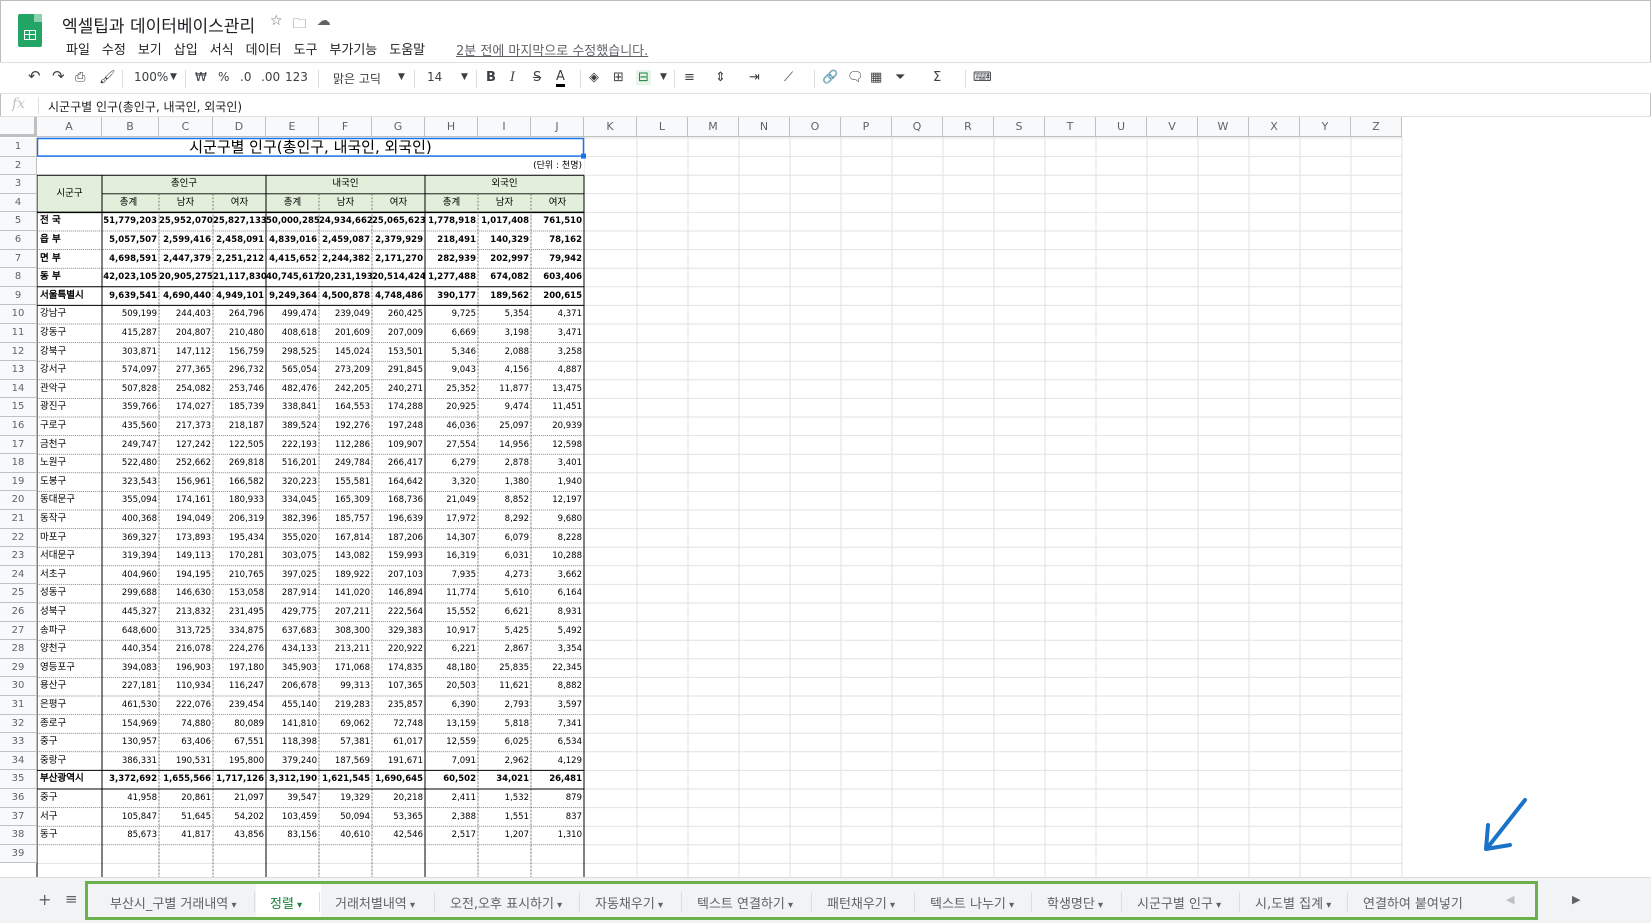 The height and width of the screenshot is (923, 1651). Describe the element at coordinates (69, 761) in the screenshot. I see `region-name-cell: 중랑구` at that location.